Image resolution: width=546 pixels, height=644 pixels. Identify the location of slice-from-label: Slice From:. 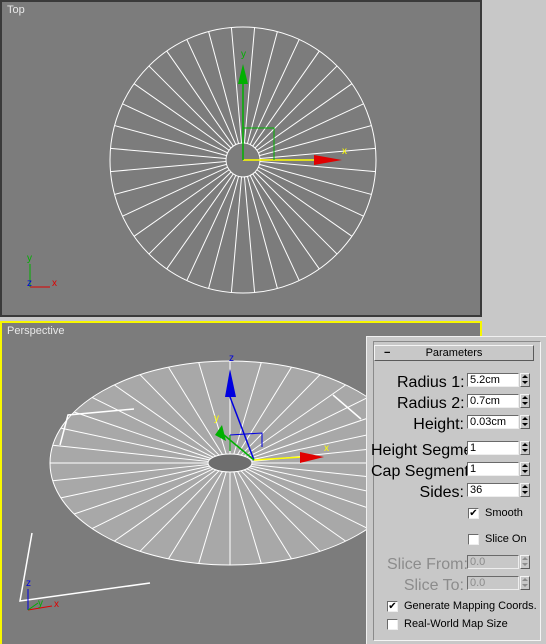
(427, 564).